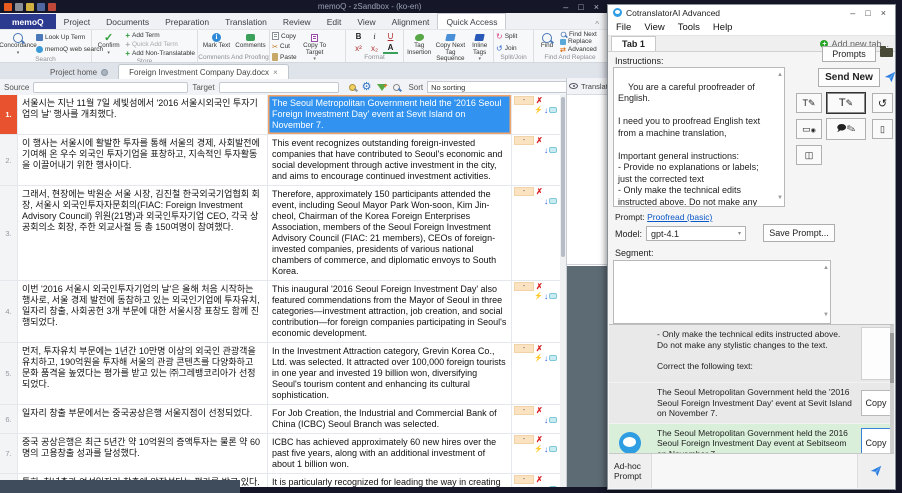  Describe the element at coordinates (886, 51) in the screenshot. I see `folder-icon` at that location.